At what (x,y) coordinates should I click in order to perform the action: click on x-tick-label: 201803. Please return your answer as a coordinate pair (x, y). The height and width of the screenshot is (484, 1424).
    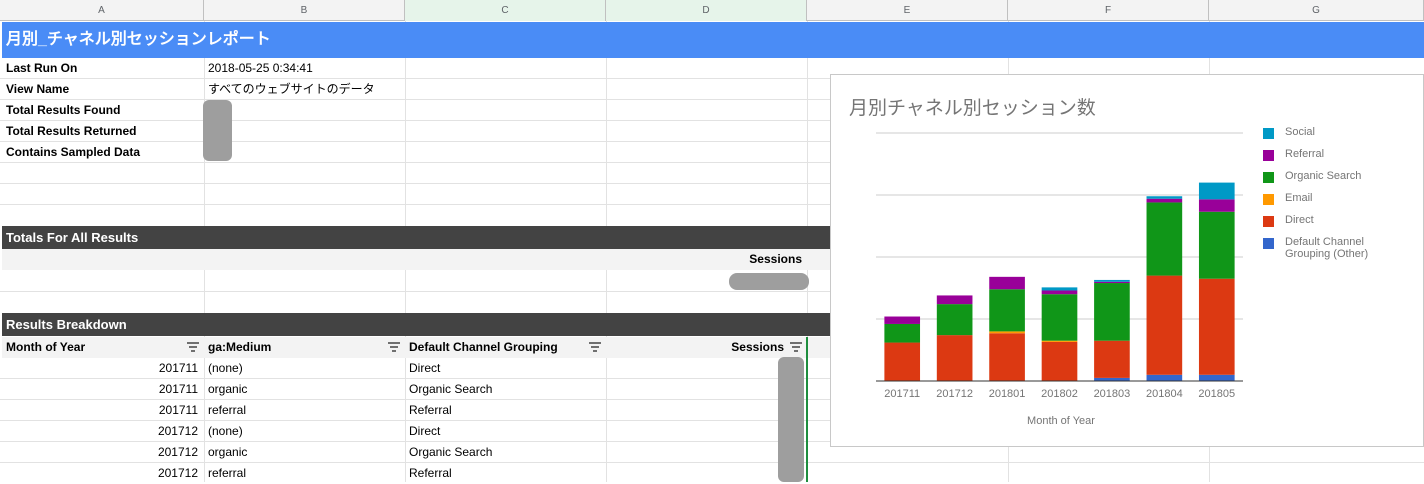
    Looking at the image, I should click on (1112, 394).